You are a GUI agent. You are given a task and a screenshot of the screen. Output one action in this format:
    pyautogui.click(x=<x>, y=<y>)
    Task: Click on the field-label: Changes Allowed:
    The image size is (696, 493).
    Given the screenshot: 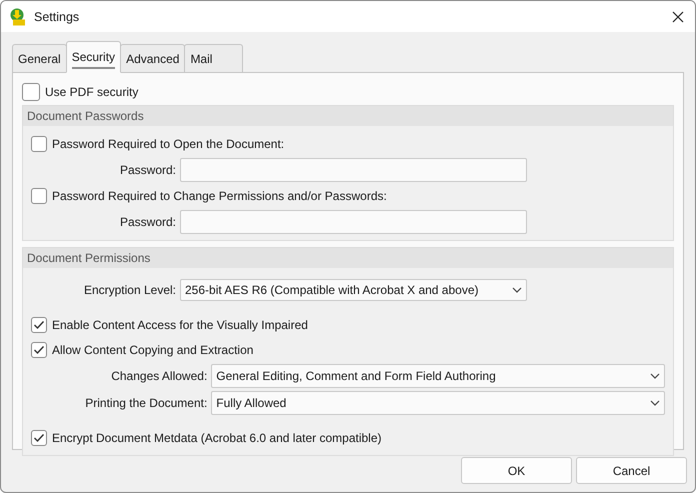 What is the action you would take?
    pyautogui.click(x=159, y=376)
    